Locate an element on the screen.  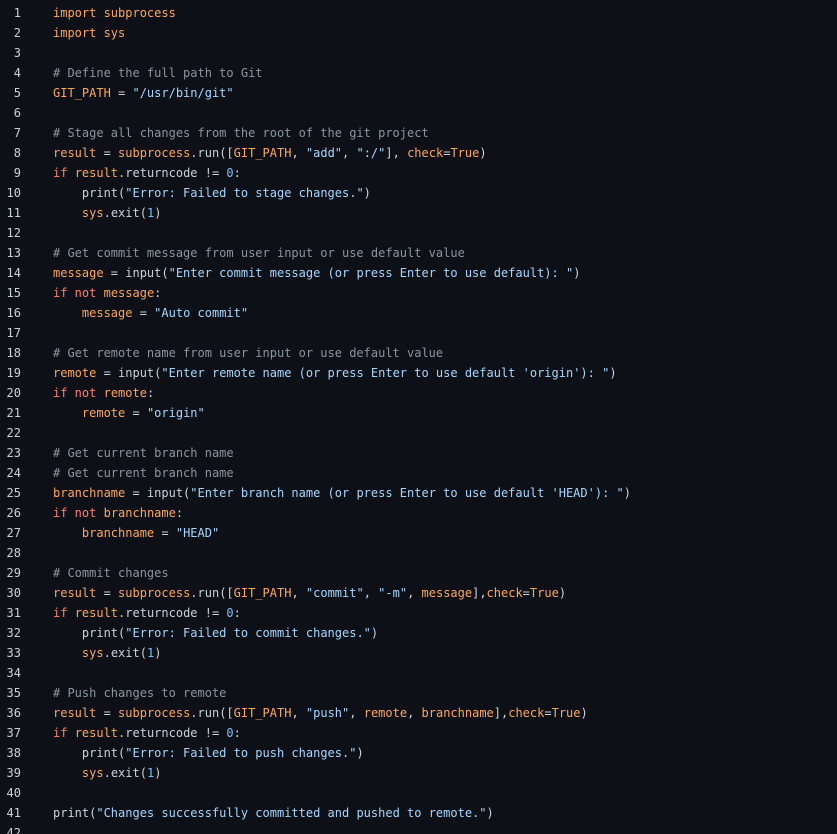
code-token: # Commit changes is located at coordinates (111, 573).